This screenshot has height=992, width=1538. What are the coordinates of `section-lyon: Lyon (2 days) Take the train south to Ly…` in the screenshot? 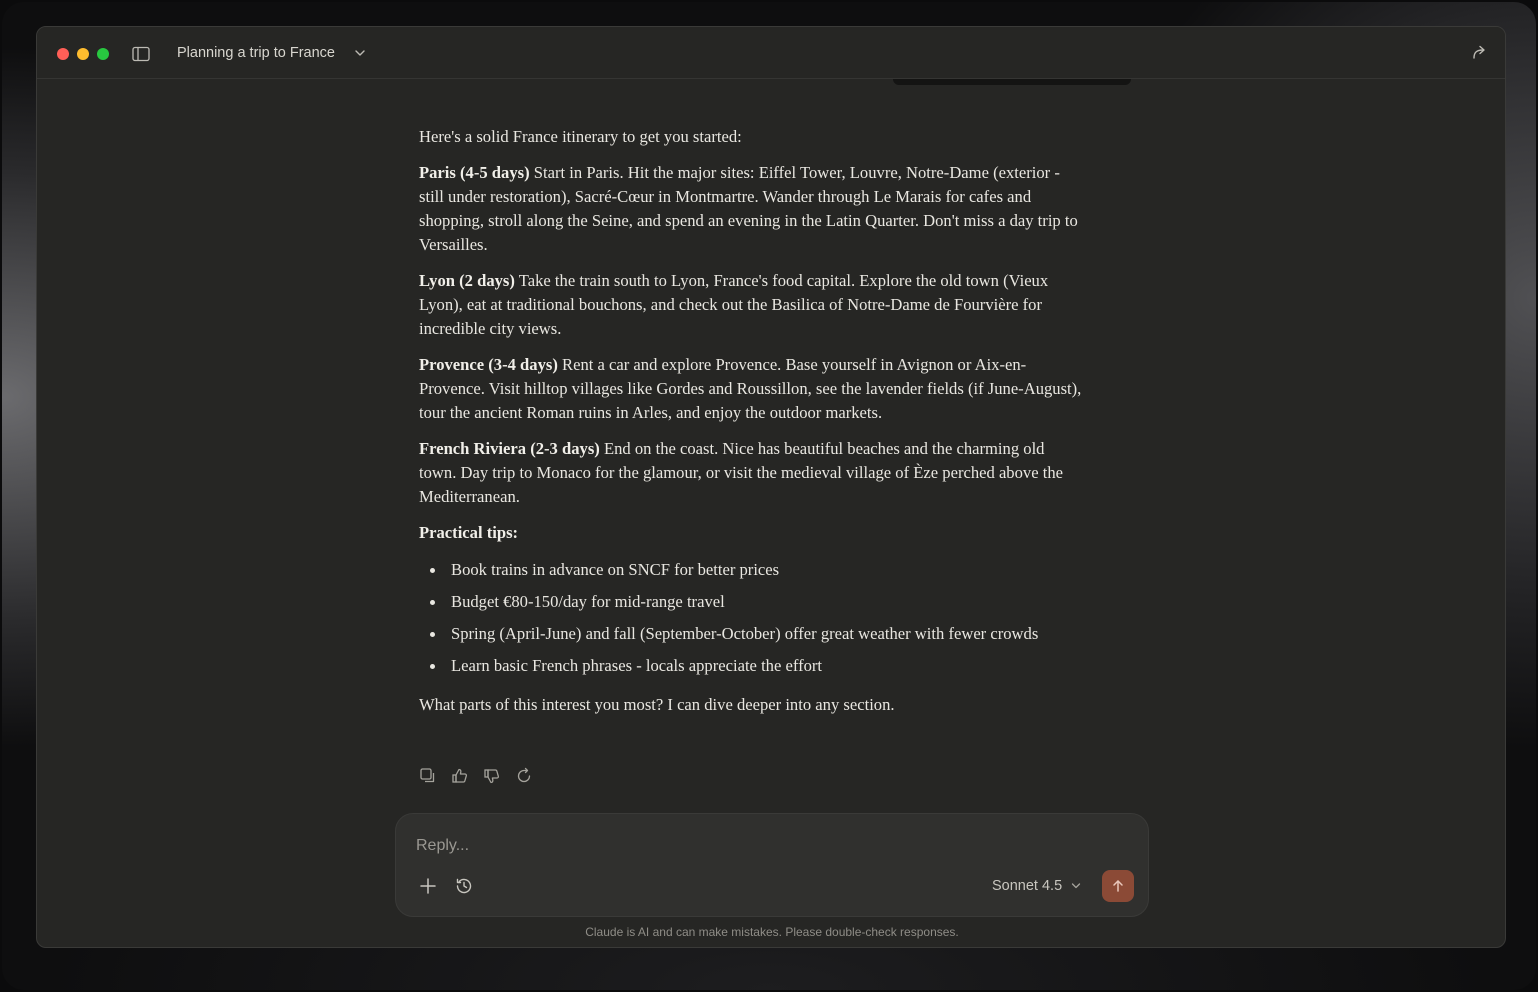 It's located at (751, 305).